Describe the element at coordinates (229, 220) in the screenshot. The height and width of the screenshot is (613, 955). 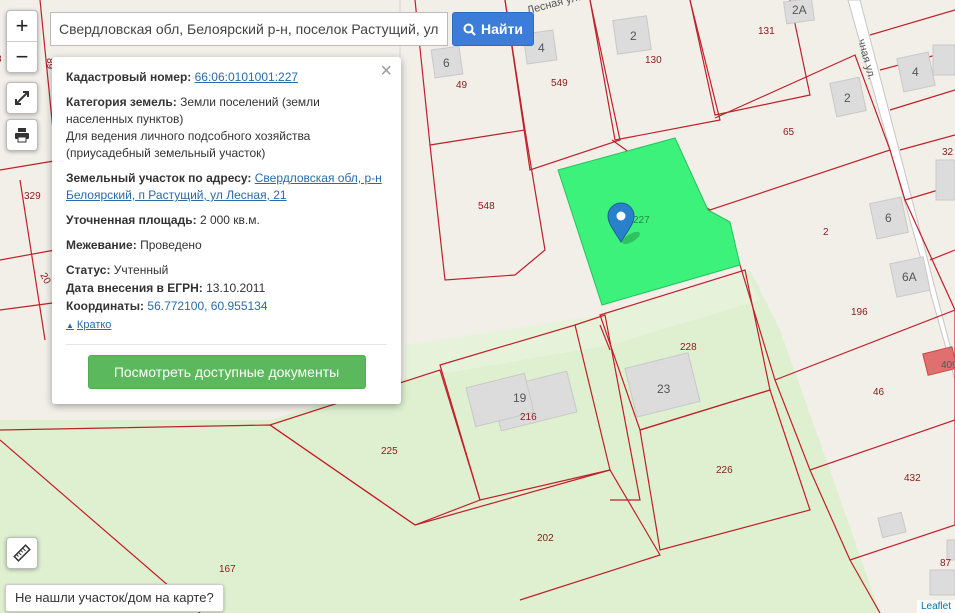
I see `area-value: 2 000 кв.м.` at that location.